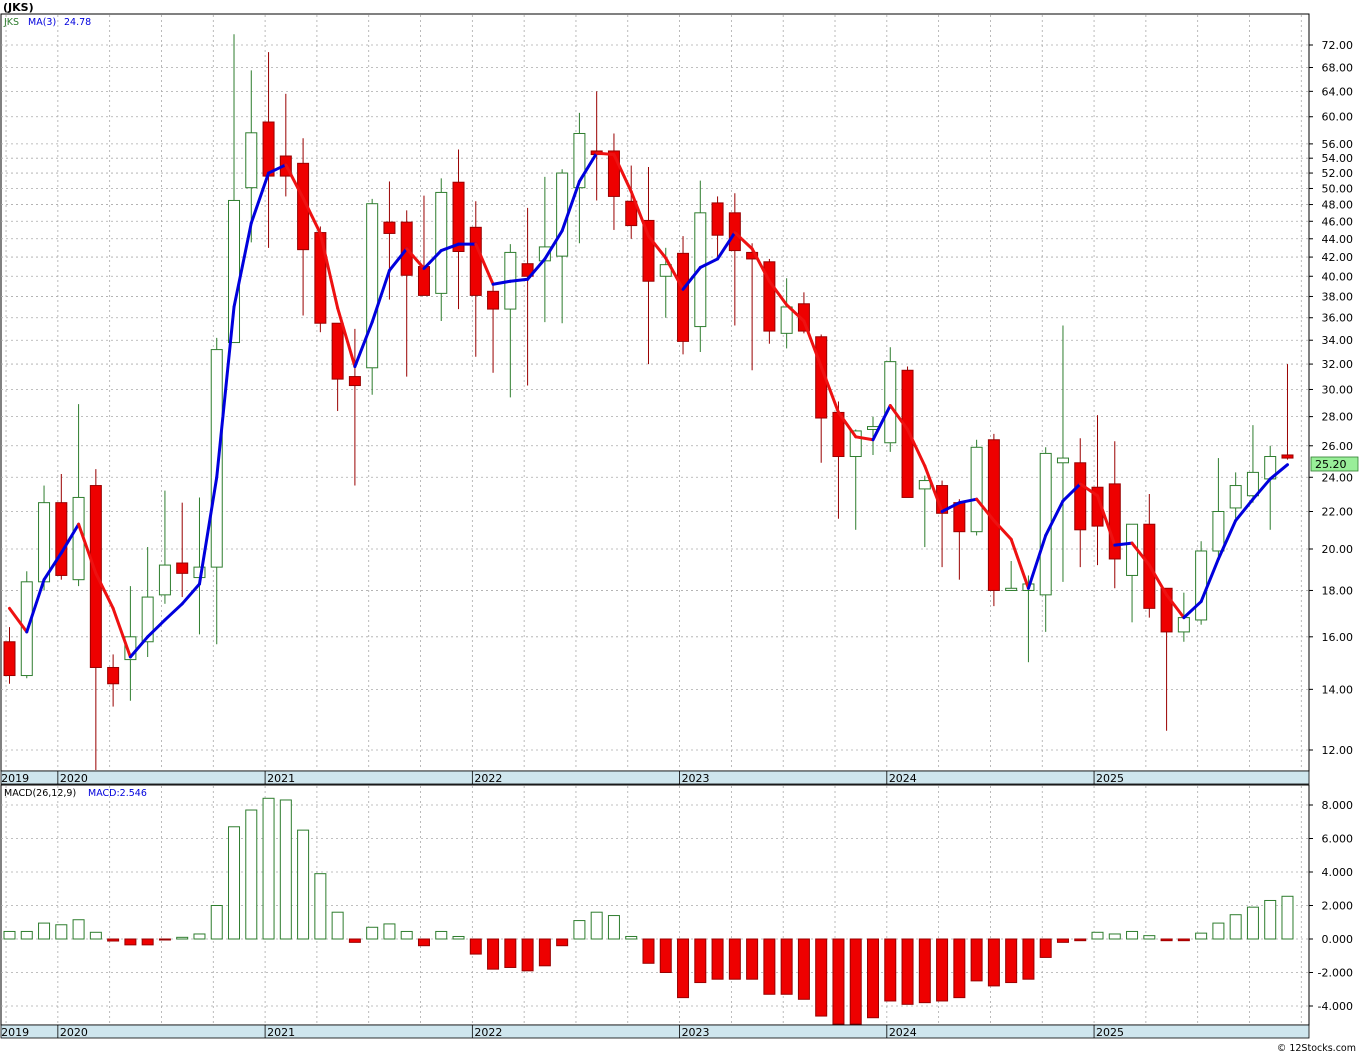 The width and height of the screenshot is (1360, 1056). I want to click on price-xtick-label: 2021, so click(281, 778).